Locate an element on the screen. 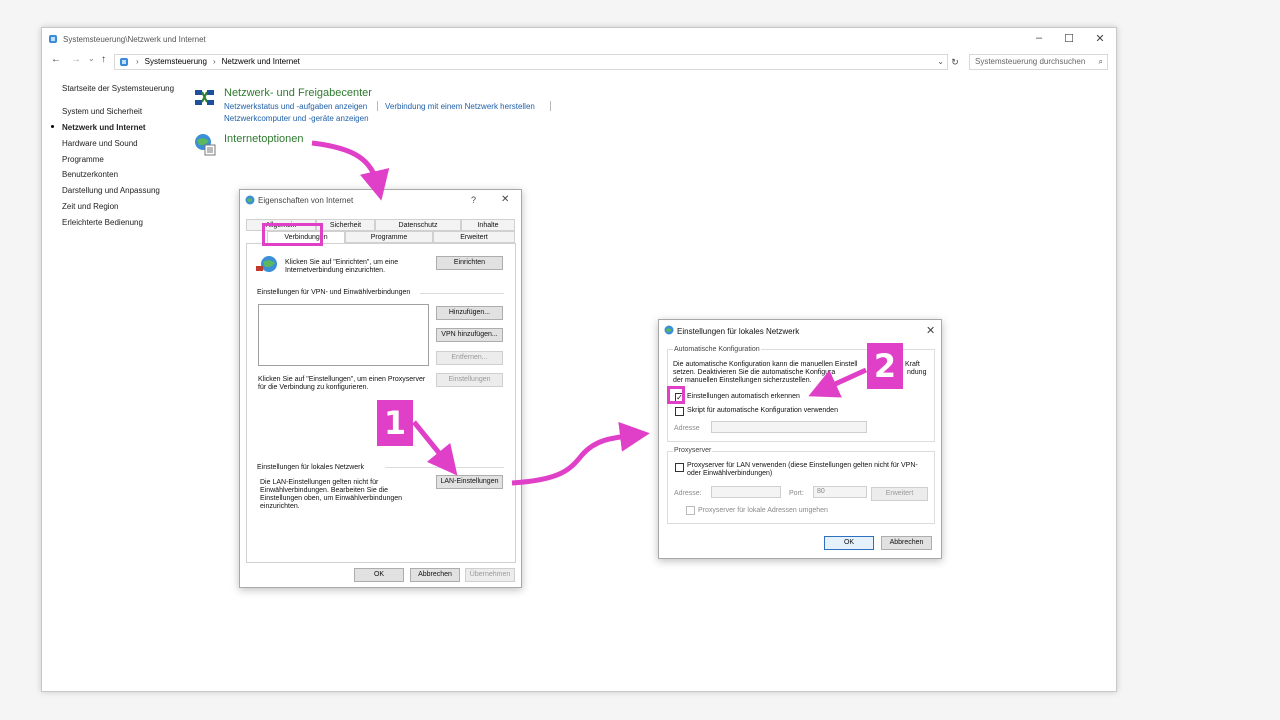 This screenshot has width=1280, height=720. arrow-to-internet-options-dialog is located at coordinates (350, 170).